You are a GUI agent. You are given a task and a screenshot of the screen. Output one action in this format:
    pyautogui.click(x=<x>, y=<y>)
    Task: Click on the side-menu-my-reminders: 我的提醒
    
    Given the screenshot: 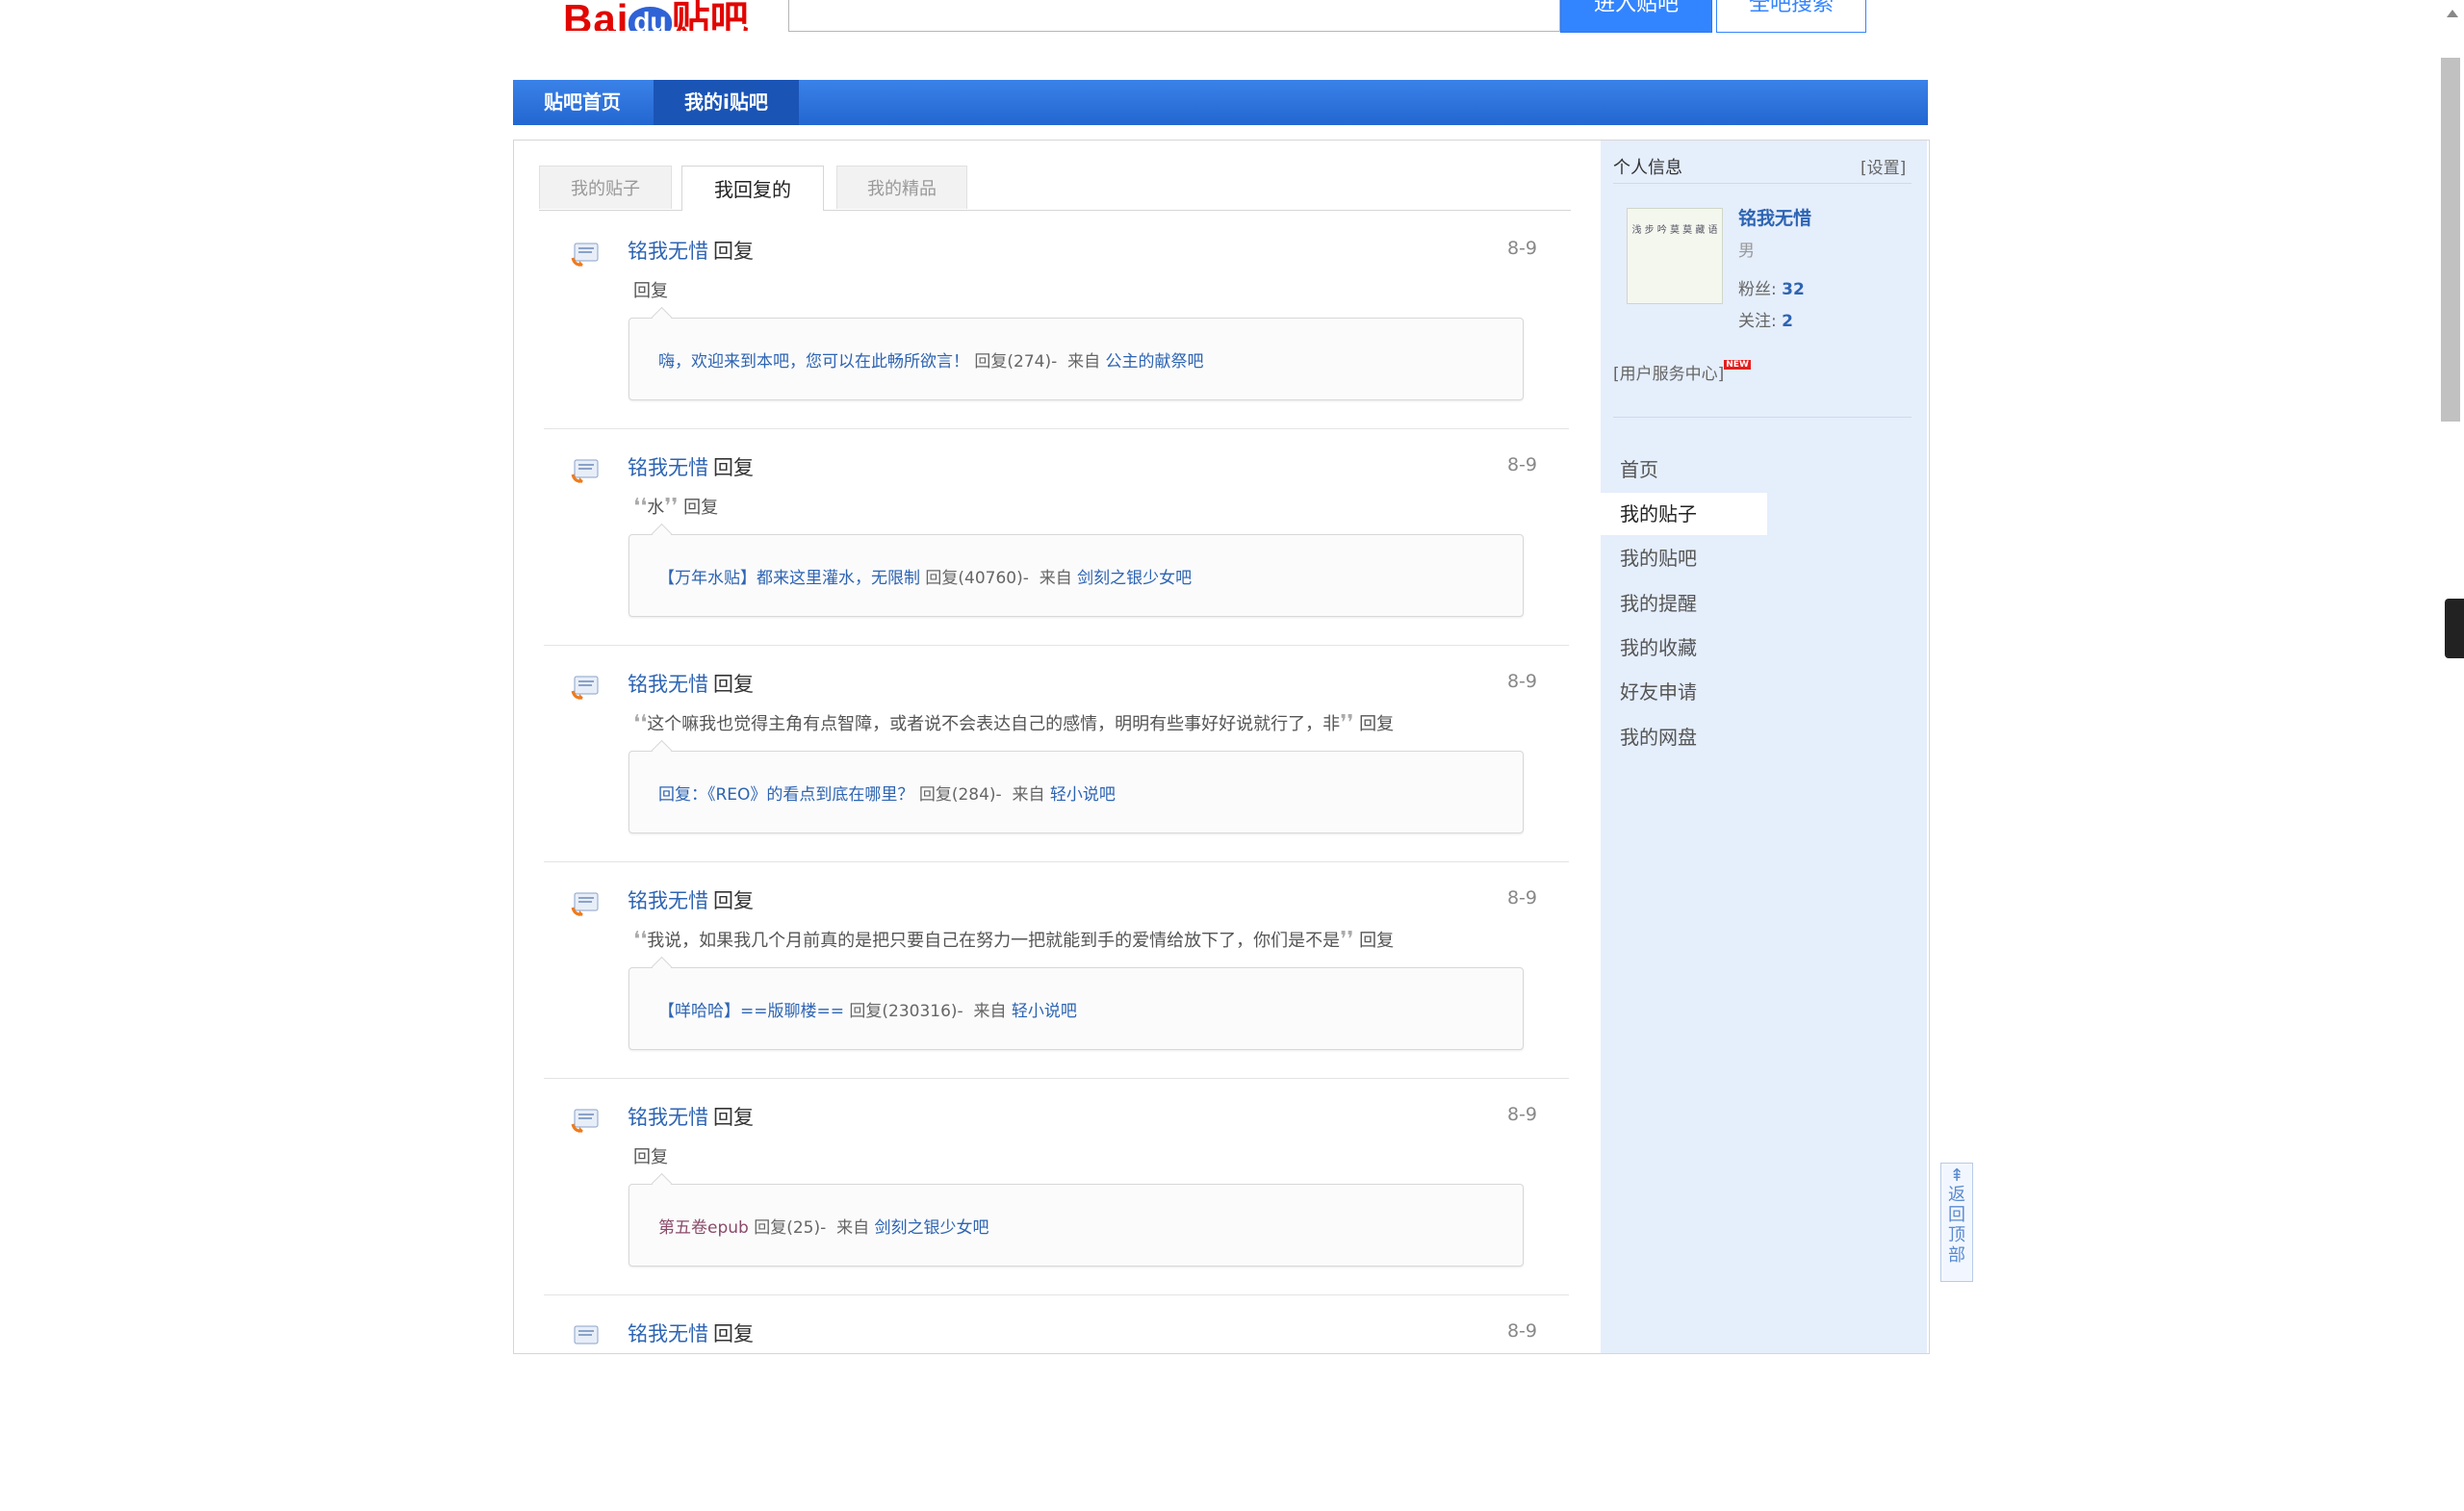 What is the action you would take?
    pyautogui.click(x=1684, y=603)
    